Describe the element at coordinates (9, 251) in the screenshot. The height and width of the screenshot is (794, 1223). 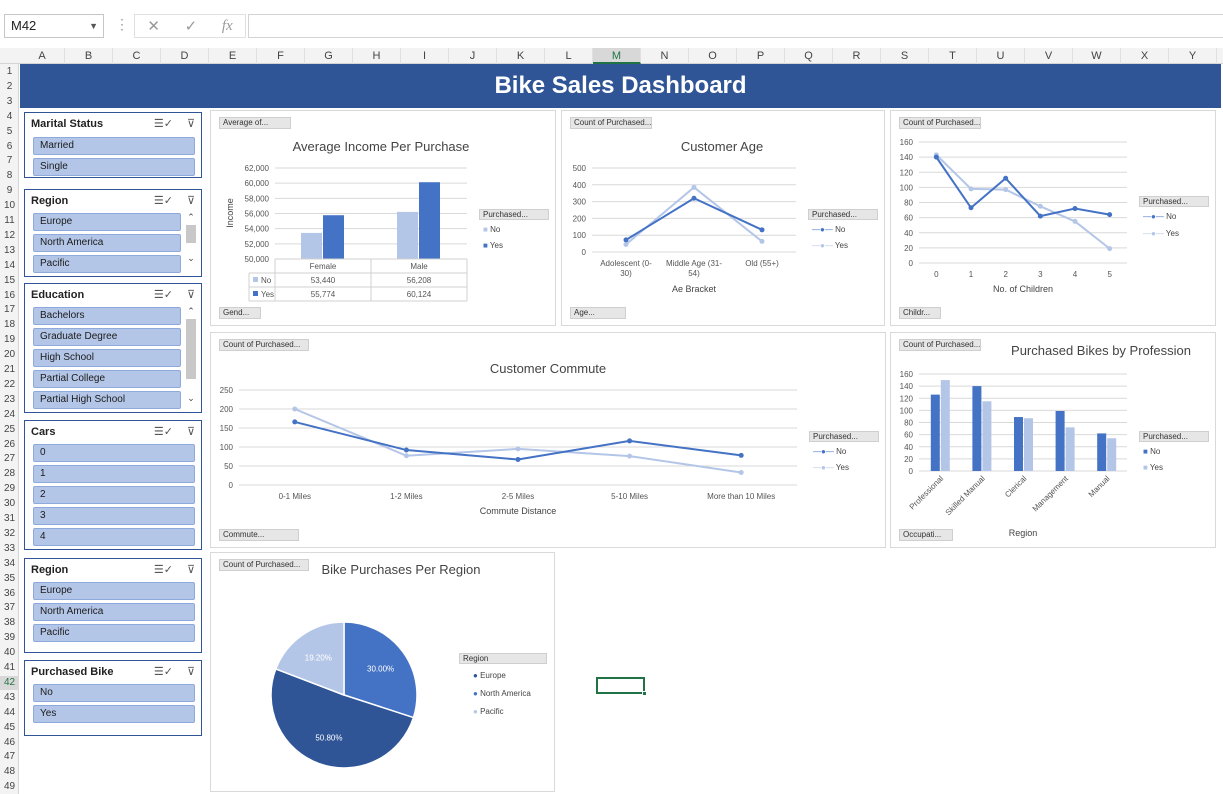
I see `row-header: 13` at that location.